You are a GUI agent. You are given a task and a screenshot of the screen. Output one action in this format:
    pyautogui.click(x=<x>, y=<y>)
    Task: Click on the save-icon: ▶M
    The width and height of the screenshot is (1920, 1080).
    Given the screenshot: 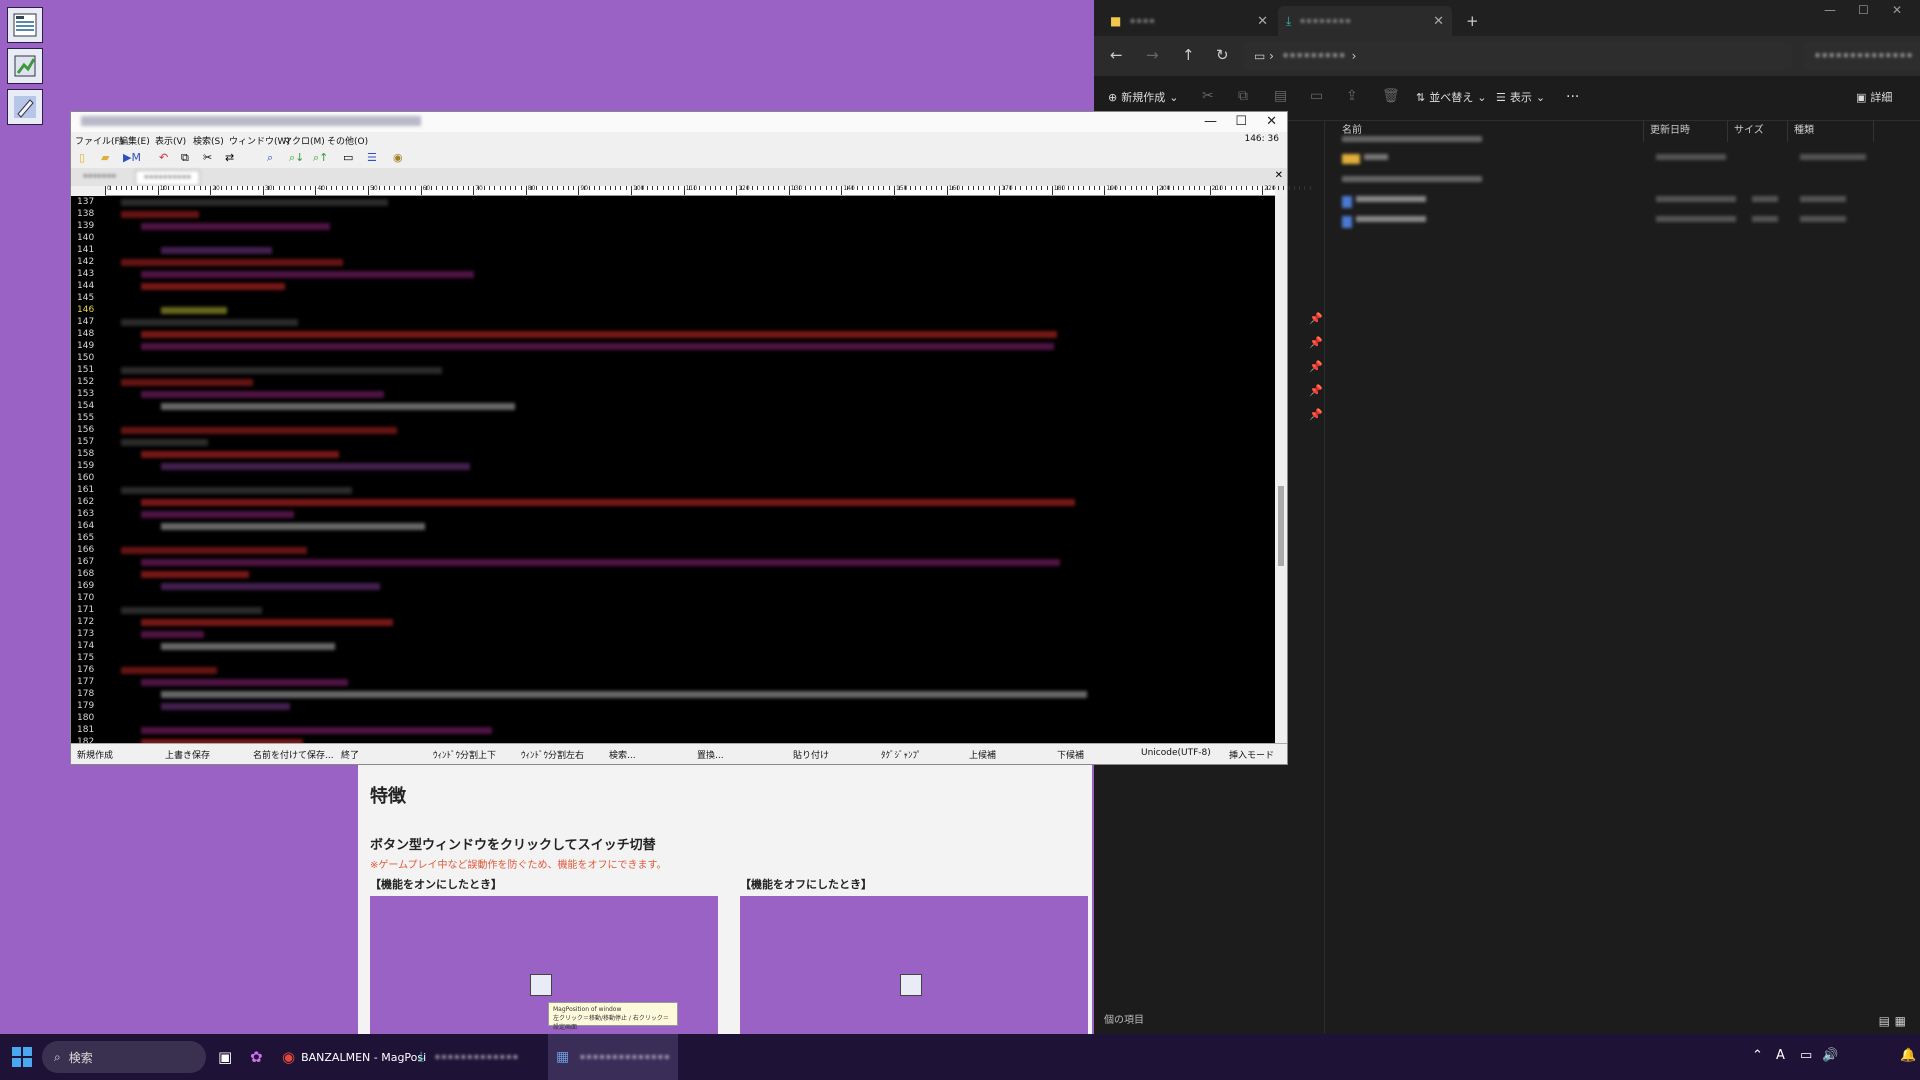 What is the action you would take?
    pyautogui.click(x=132, y=157)
    